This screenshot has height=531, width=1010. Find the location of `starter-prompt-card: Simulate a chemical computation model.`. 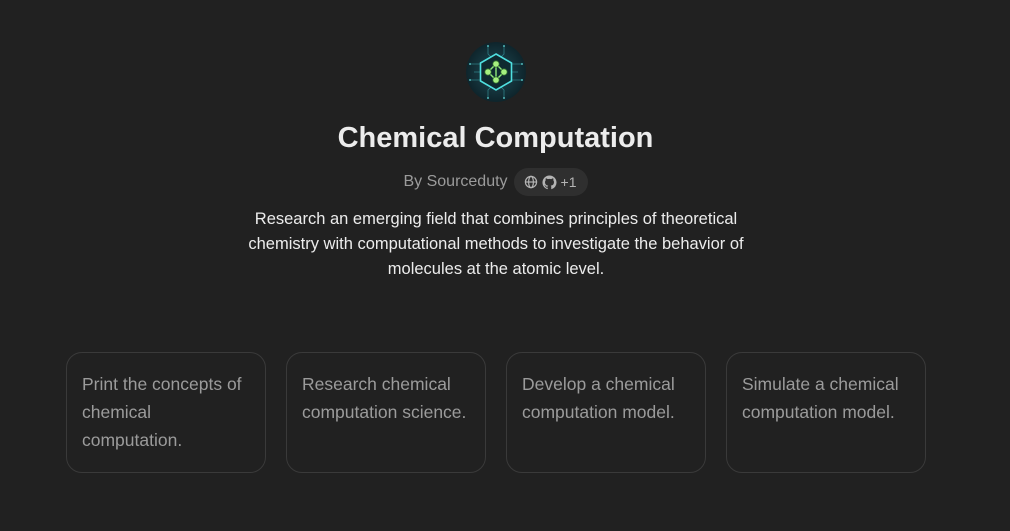

starter-prompt-card: Simulate a chemical computation model. is located at coordinates (826, 412).